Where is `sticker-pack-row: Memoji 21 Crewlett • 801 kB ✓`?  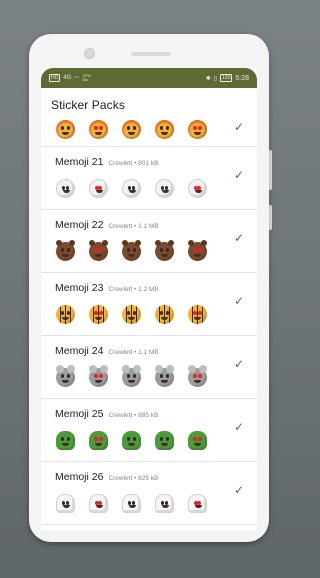 sticker-pack-row: Memoji 21 Crewlett • 801 kB ✓ is located at coordinates (149, 178).